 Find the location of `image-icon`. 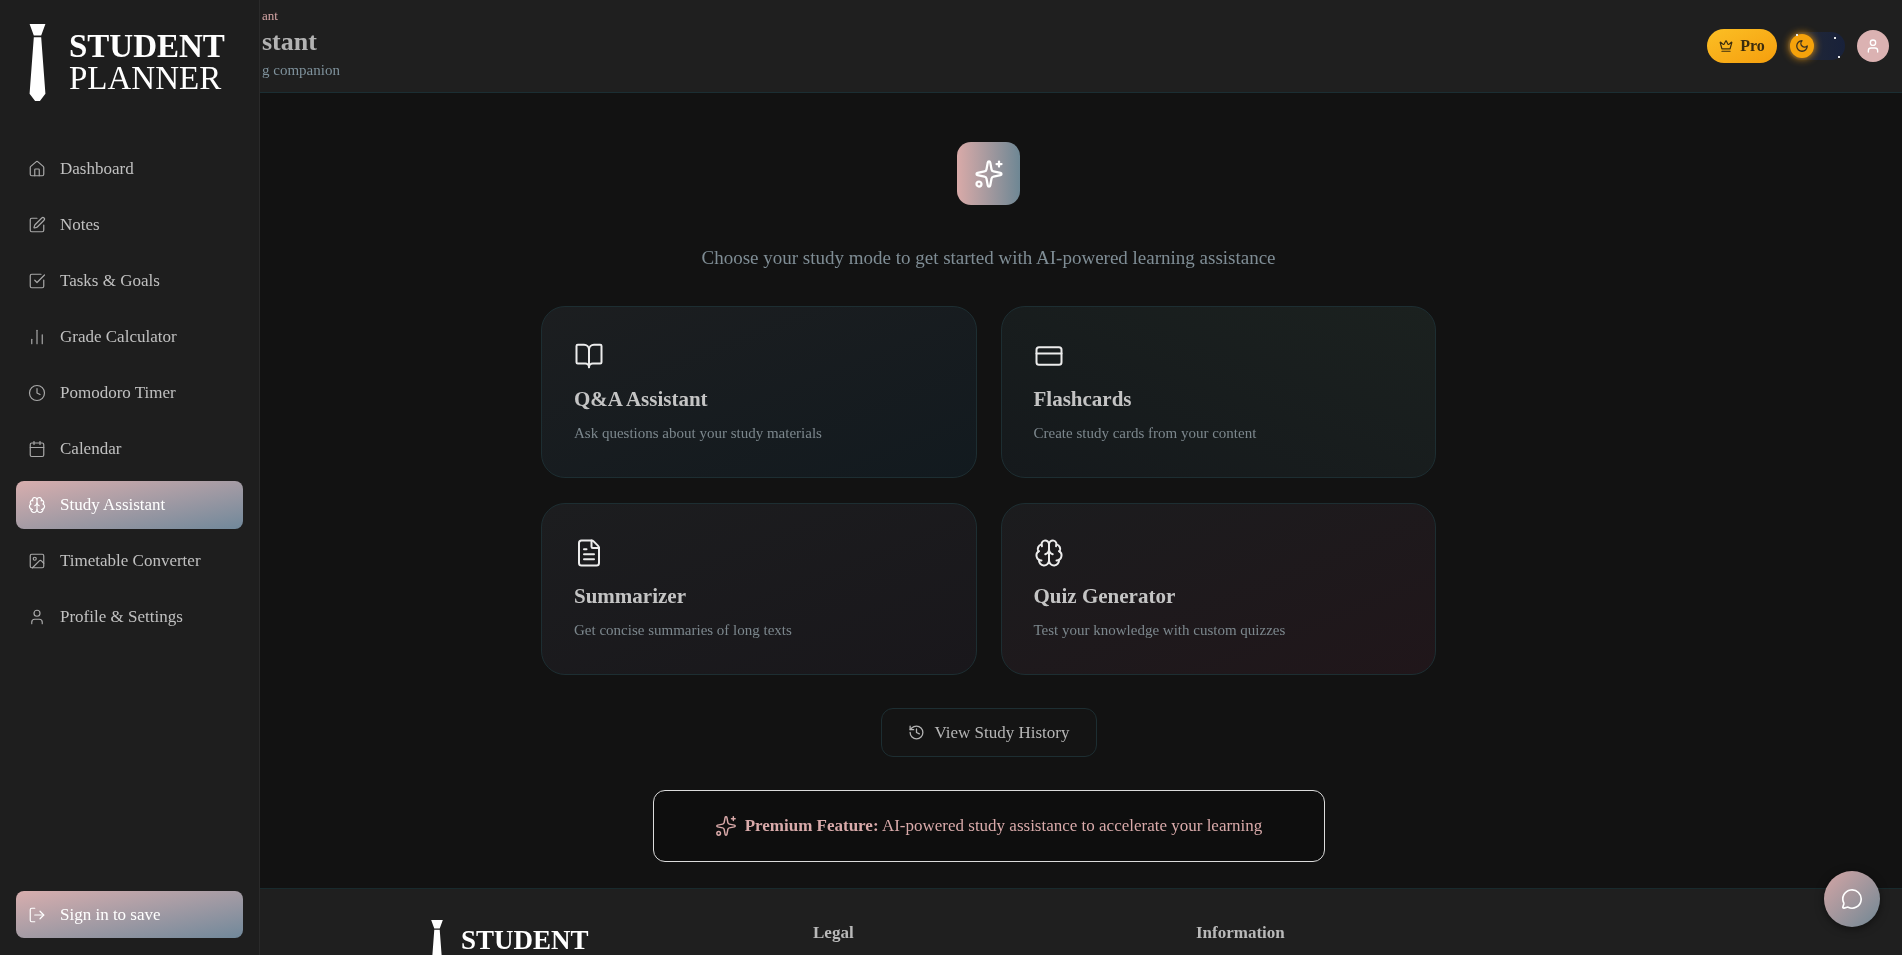

image-icon is located at coordinates (37, 561).